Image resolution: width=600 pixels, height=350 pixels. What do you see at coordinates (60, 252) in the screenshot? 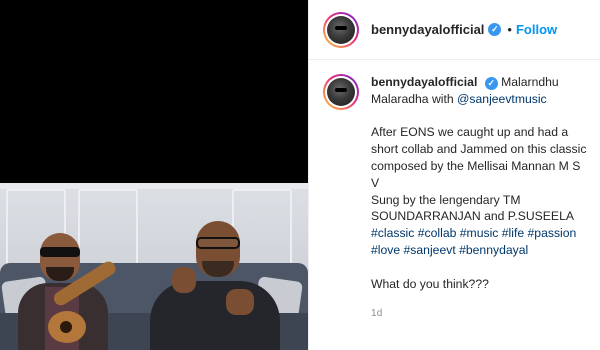
I see `sunglasses` at bounding box center [60, 252].